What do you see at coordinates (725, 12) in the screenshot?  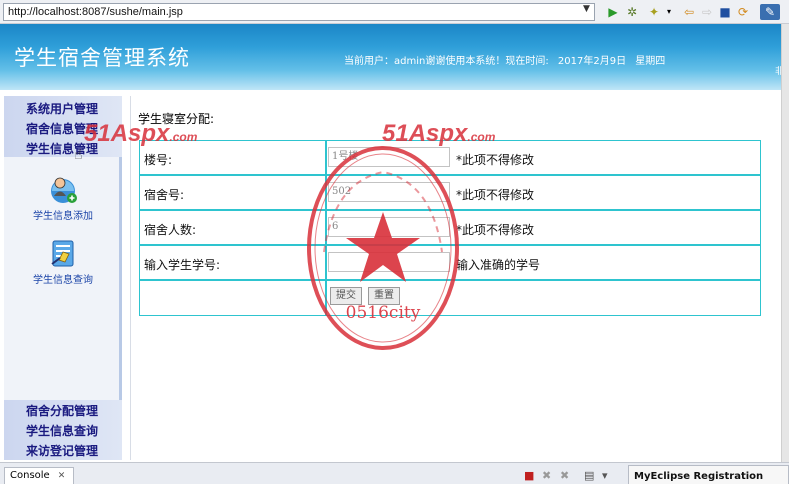 I see `stop-icon: ■` at bounding box center [725, 12].